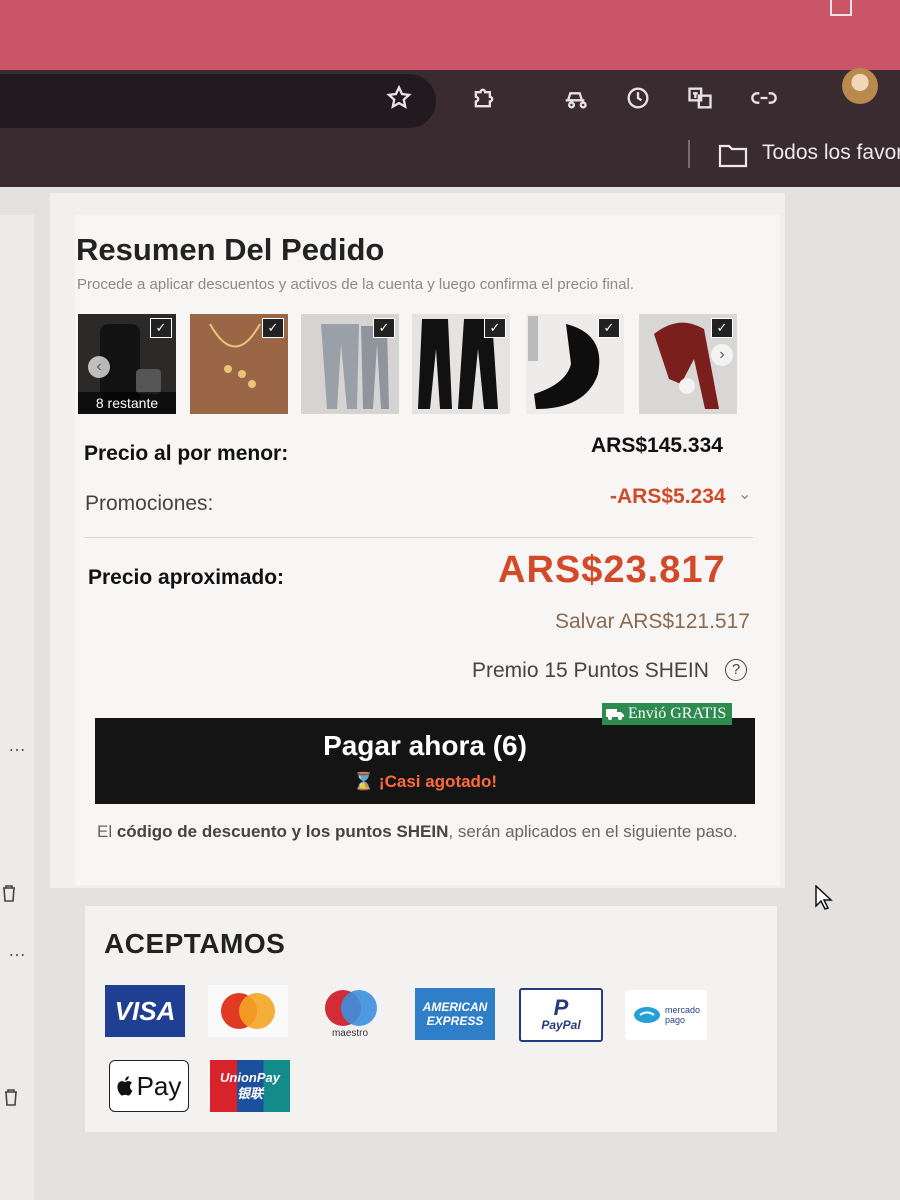  What do you see at coordinates (145, 1011) in the screenshot?
I see `visa-logo: VISA` at bounding box center [145, 1011].